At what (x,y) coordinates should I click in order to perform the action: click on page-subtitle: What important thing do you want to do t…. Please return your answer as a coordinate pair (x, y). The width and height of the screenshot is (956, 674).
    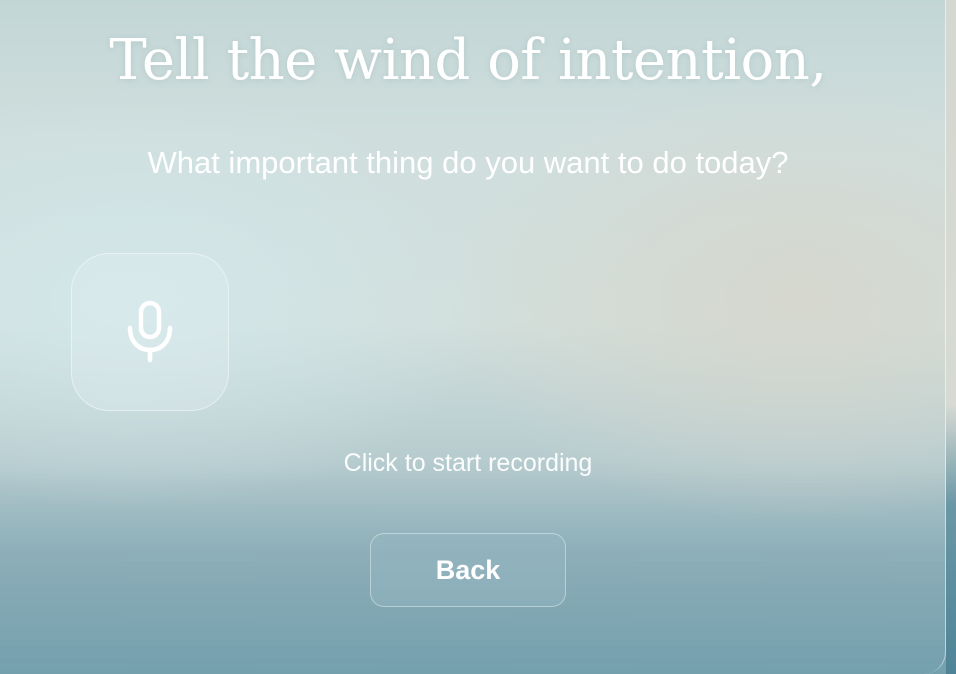
    Looking at the image, I should click on (468, 162).